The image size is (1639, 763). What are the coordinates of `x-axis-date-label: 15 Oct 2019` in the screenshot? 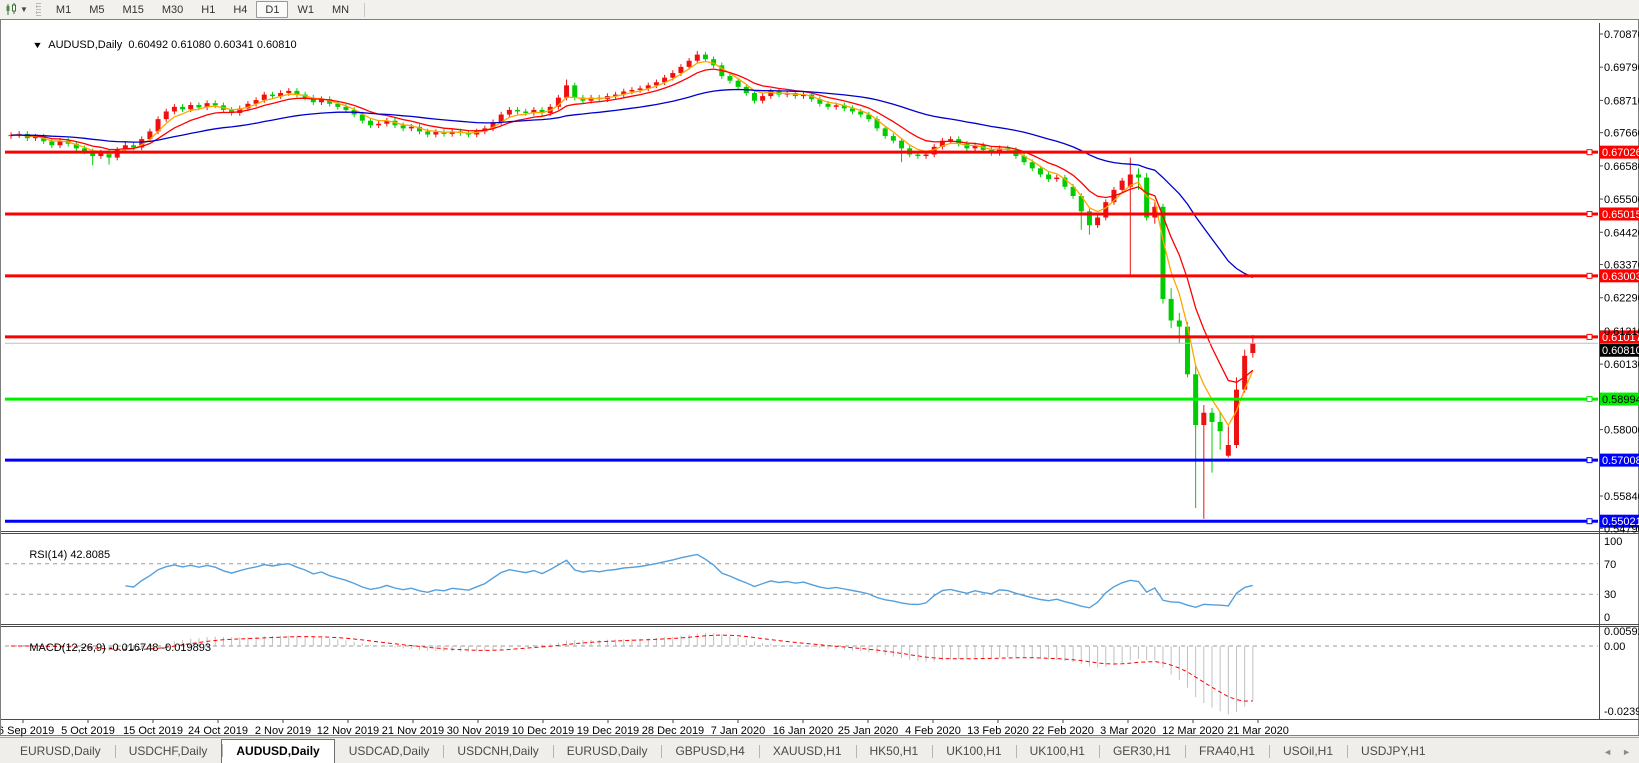 It's located at (153, 731).